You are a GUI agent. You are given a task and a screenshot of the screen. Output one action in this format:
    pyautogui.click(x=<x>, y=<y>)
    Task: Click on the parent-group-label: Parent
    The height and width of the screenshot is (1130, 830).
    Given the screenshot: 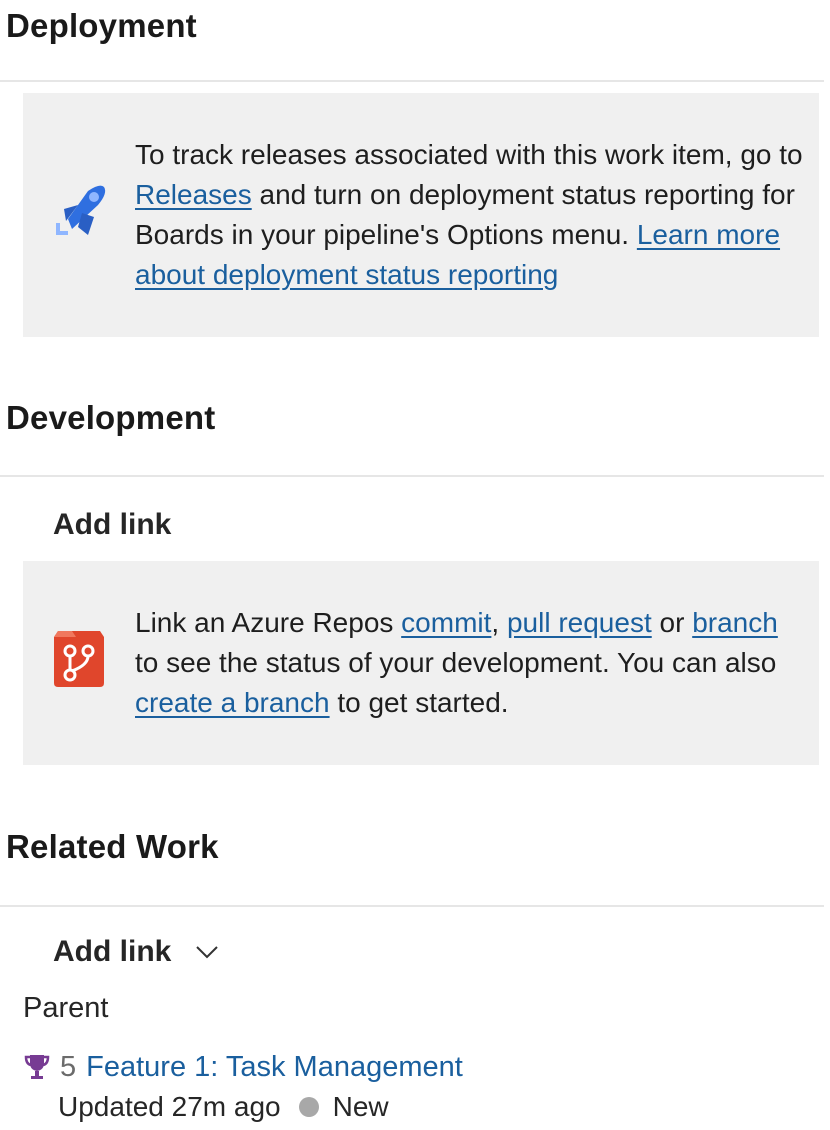 What is the action you would take?
    pyautogui.click(x=66, y=1008)
    